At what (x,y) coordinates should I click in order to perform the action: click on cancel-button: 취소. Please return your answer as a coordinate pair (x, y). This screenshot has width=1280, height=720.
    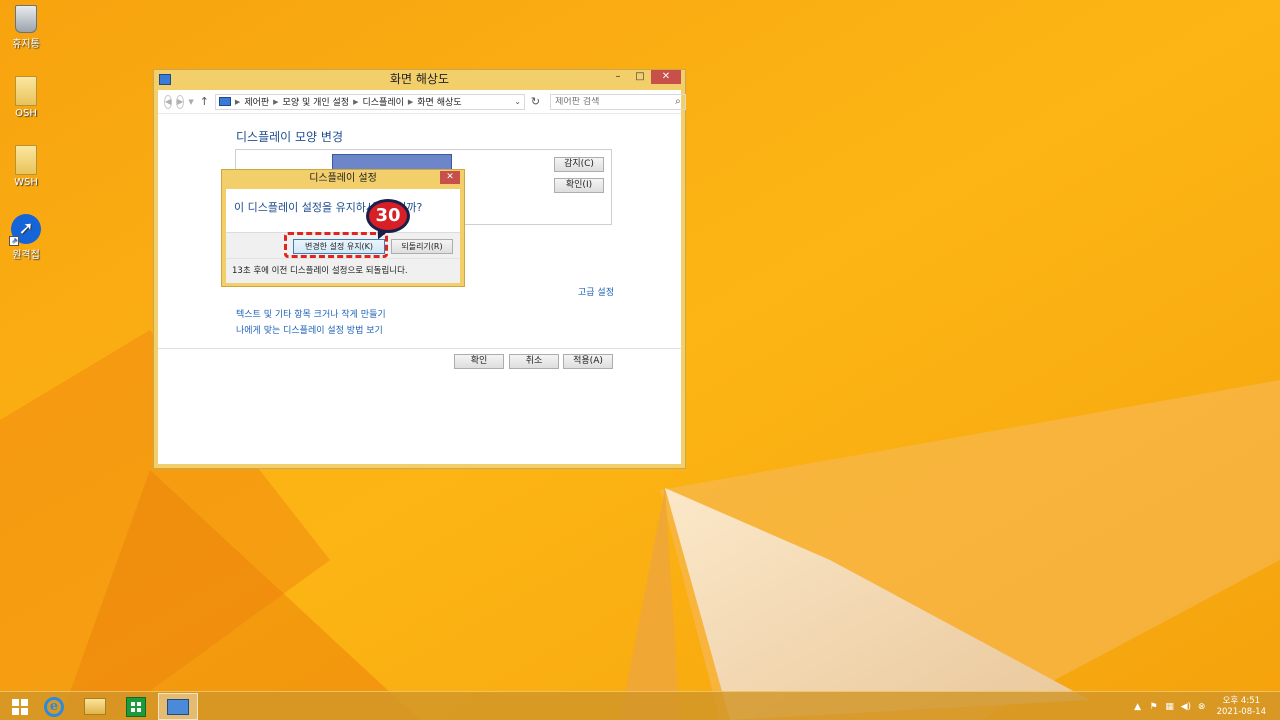
    Looking at the image, I should click on (534, 361).